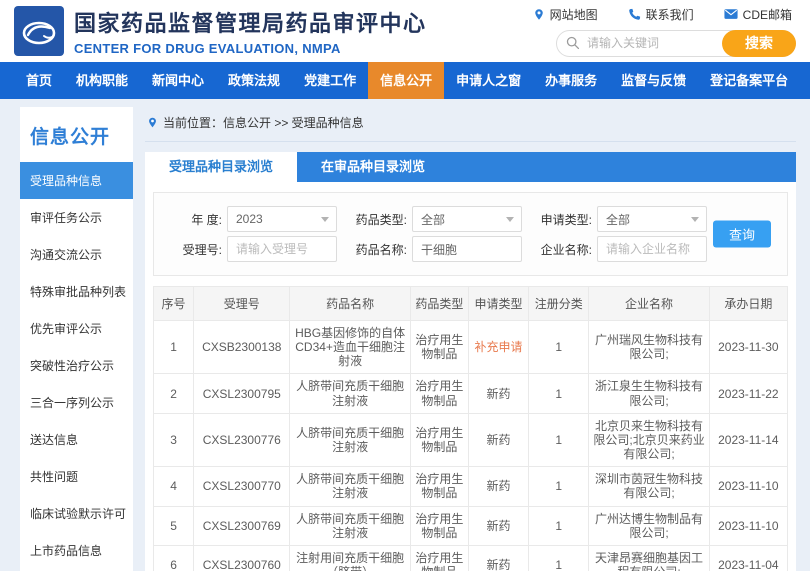 The height and width of the screenshot is (571, 810). I want to click on sidebar-item-marketed-drugs: 上市药品信息, so click(76, 550).